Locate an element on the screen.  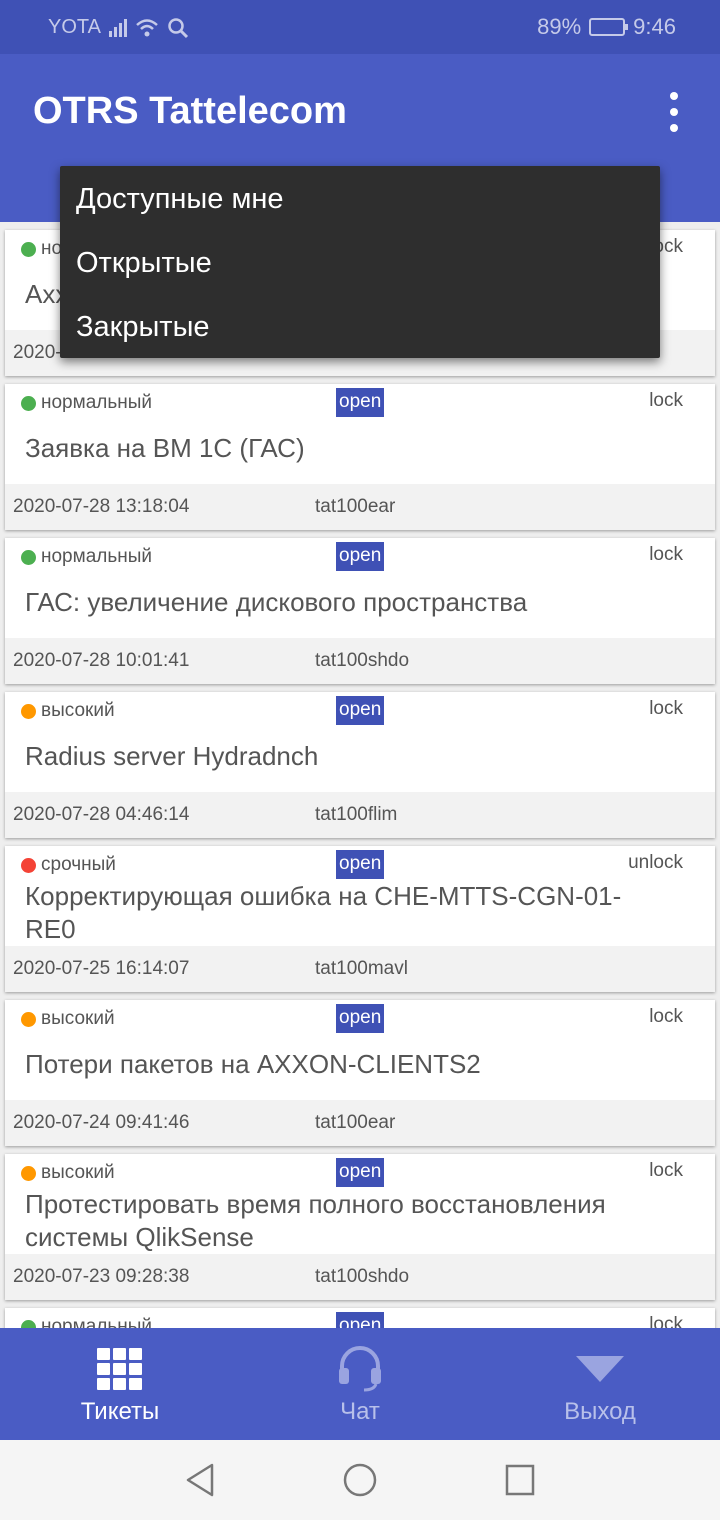
ticket-subject: Потери пакетов на AXXON-CLIENTS2 is located at coordinates (253, 1064).